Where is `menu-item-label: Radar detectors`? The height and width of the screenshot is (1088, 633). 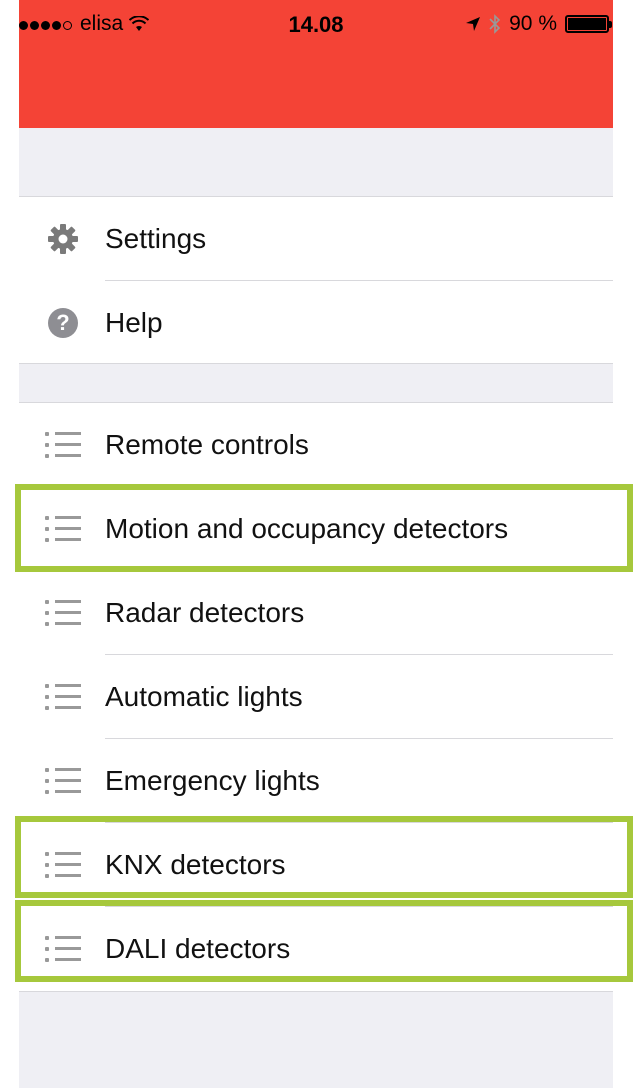
menu-item-label: Radar detectors is located at coordinates (205, 612).